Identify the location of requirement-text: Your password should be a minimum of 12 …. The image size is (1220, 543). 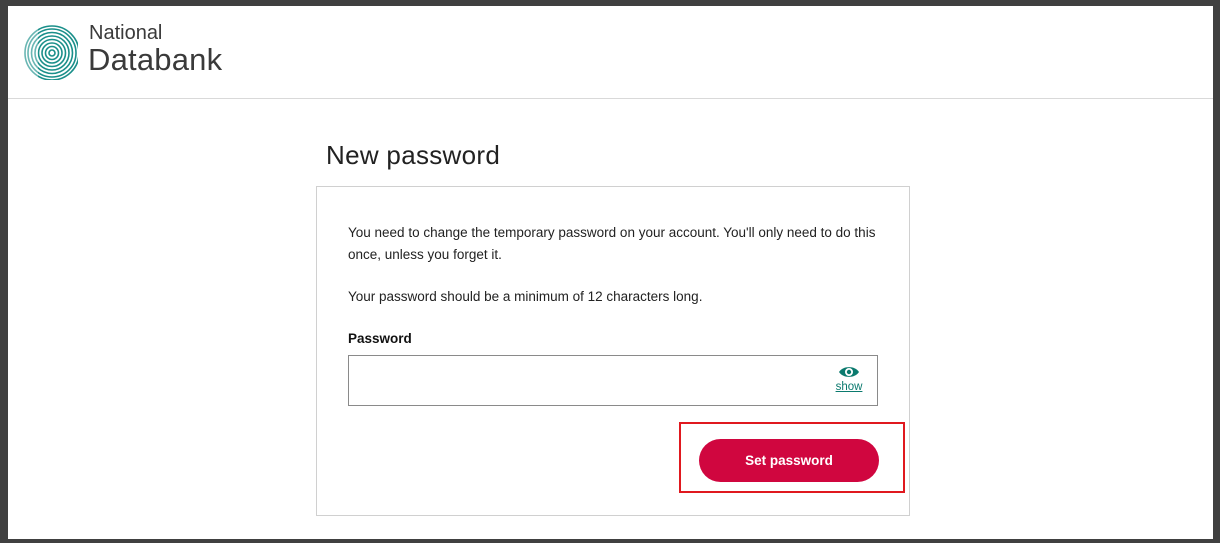
(525, 296).